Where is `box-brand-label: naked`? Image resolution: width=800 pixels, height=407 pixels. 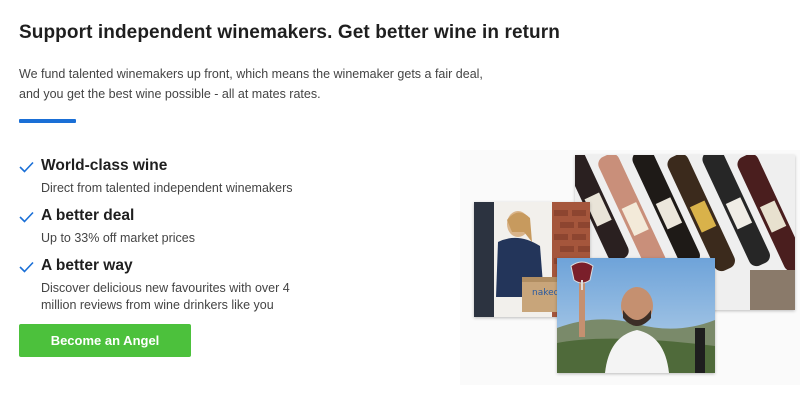
box-brand-label: naked is located at coordinates (546, 293).